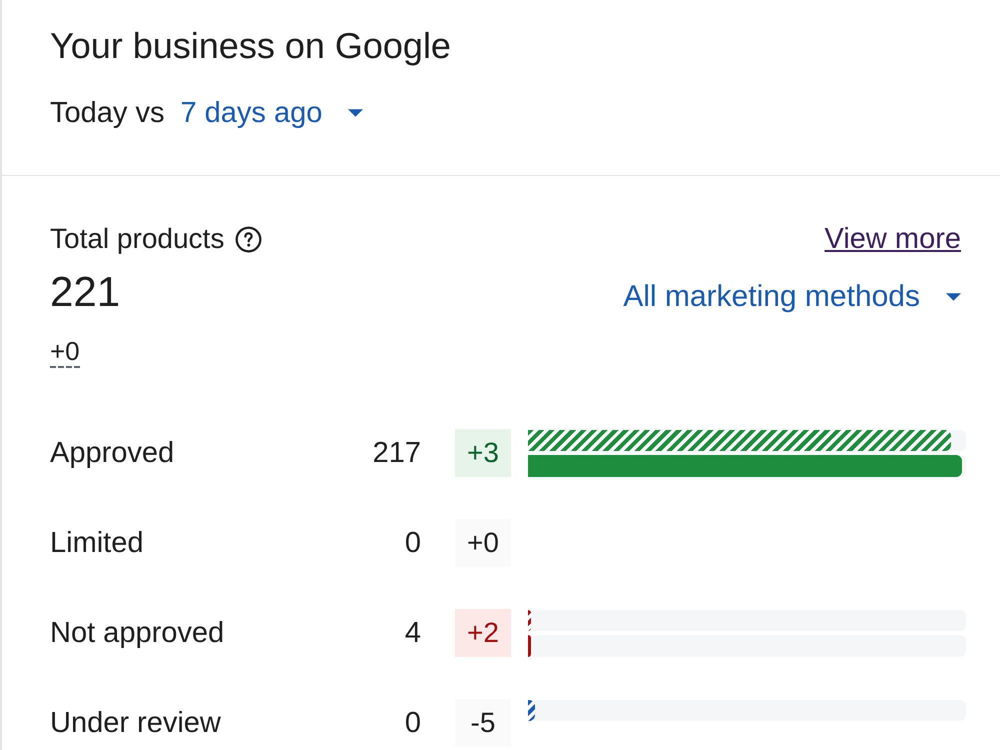  What do you see at coordinates (792, 297) in the screenshot?
I see `marketing-methods-dropdown: All marketing methods` at bounding box center [792, 297].